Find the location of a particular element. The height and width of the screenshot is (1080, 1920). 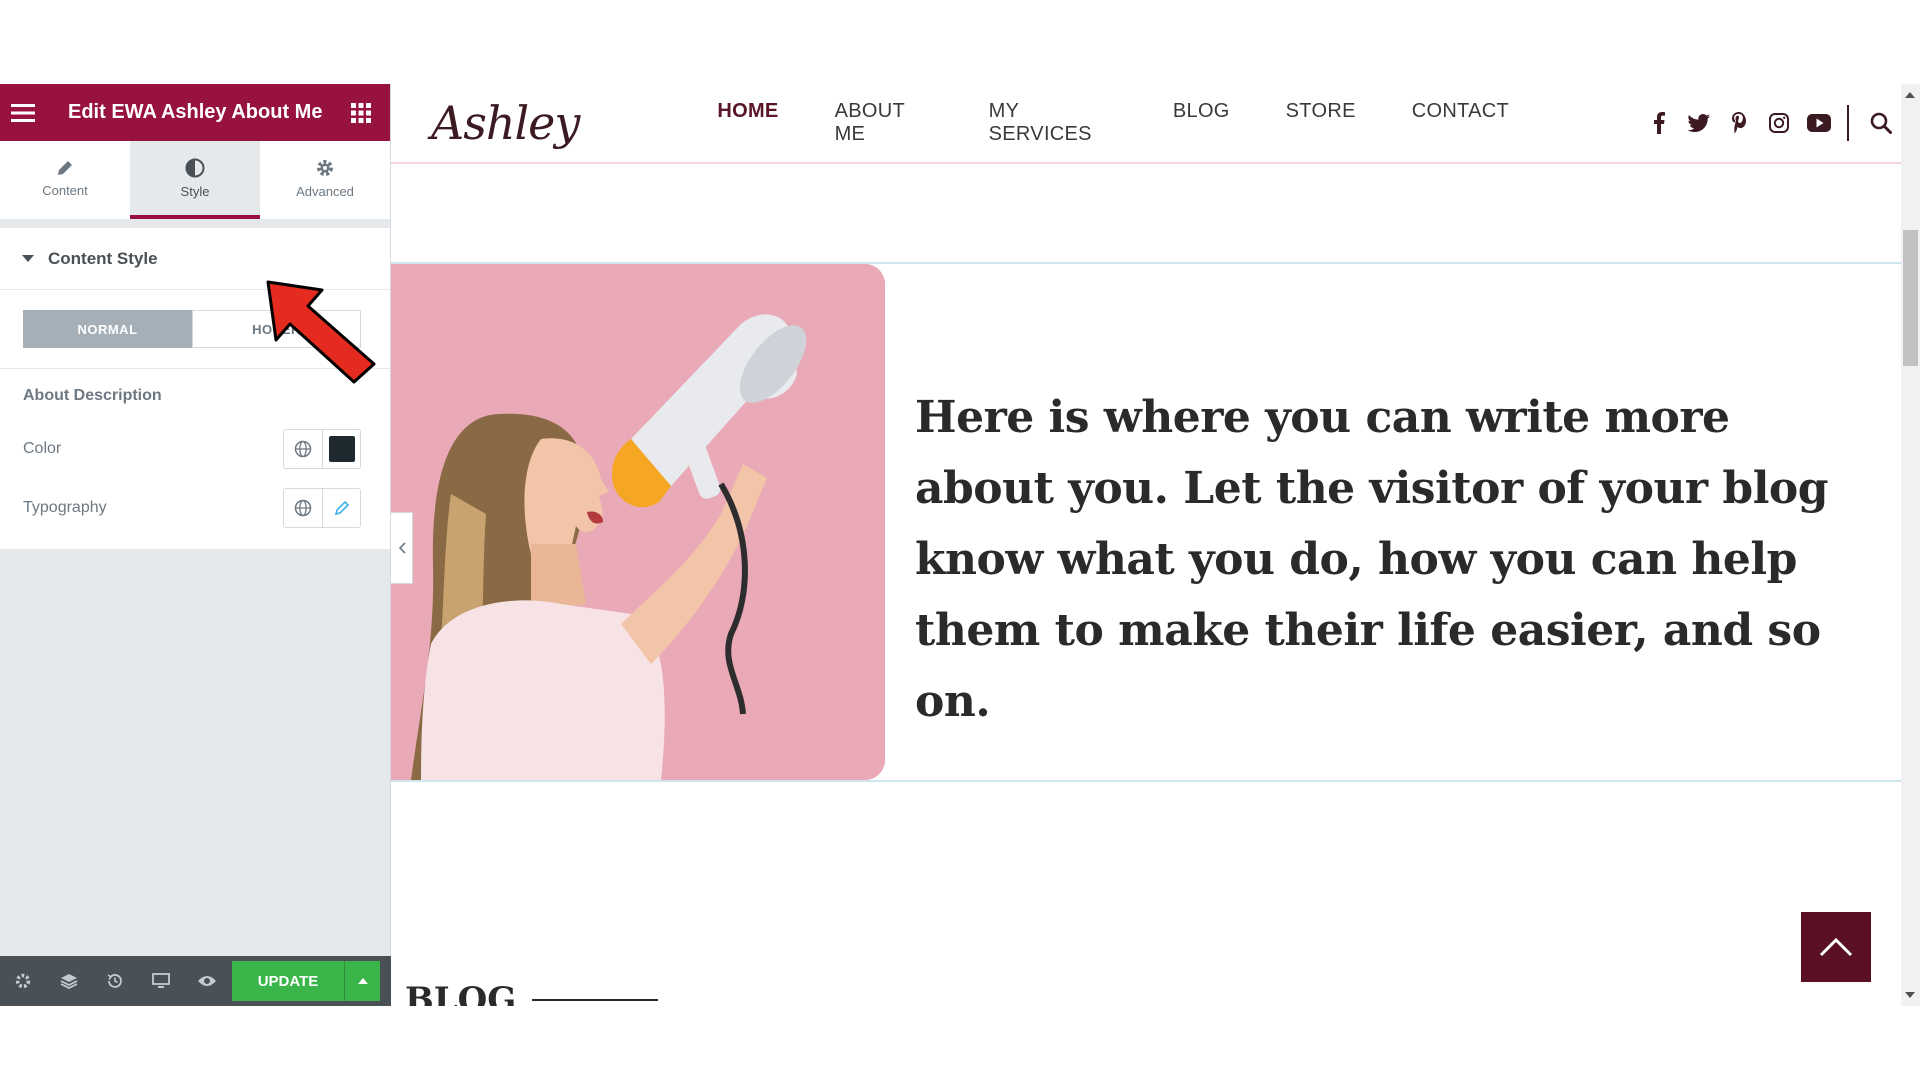

color-swatch is located at coordinates (341, 448).